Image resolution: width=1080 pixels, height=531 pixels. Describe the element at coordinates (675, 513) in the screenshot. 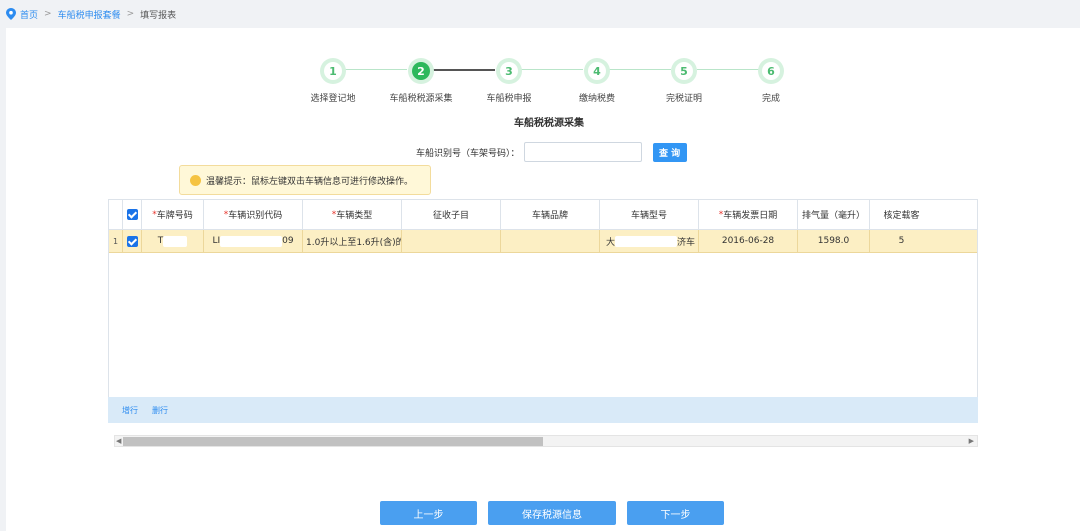

I see `next-step-button: 下一步` at that location.